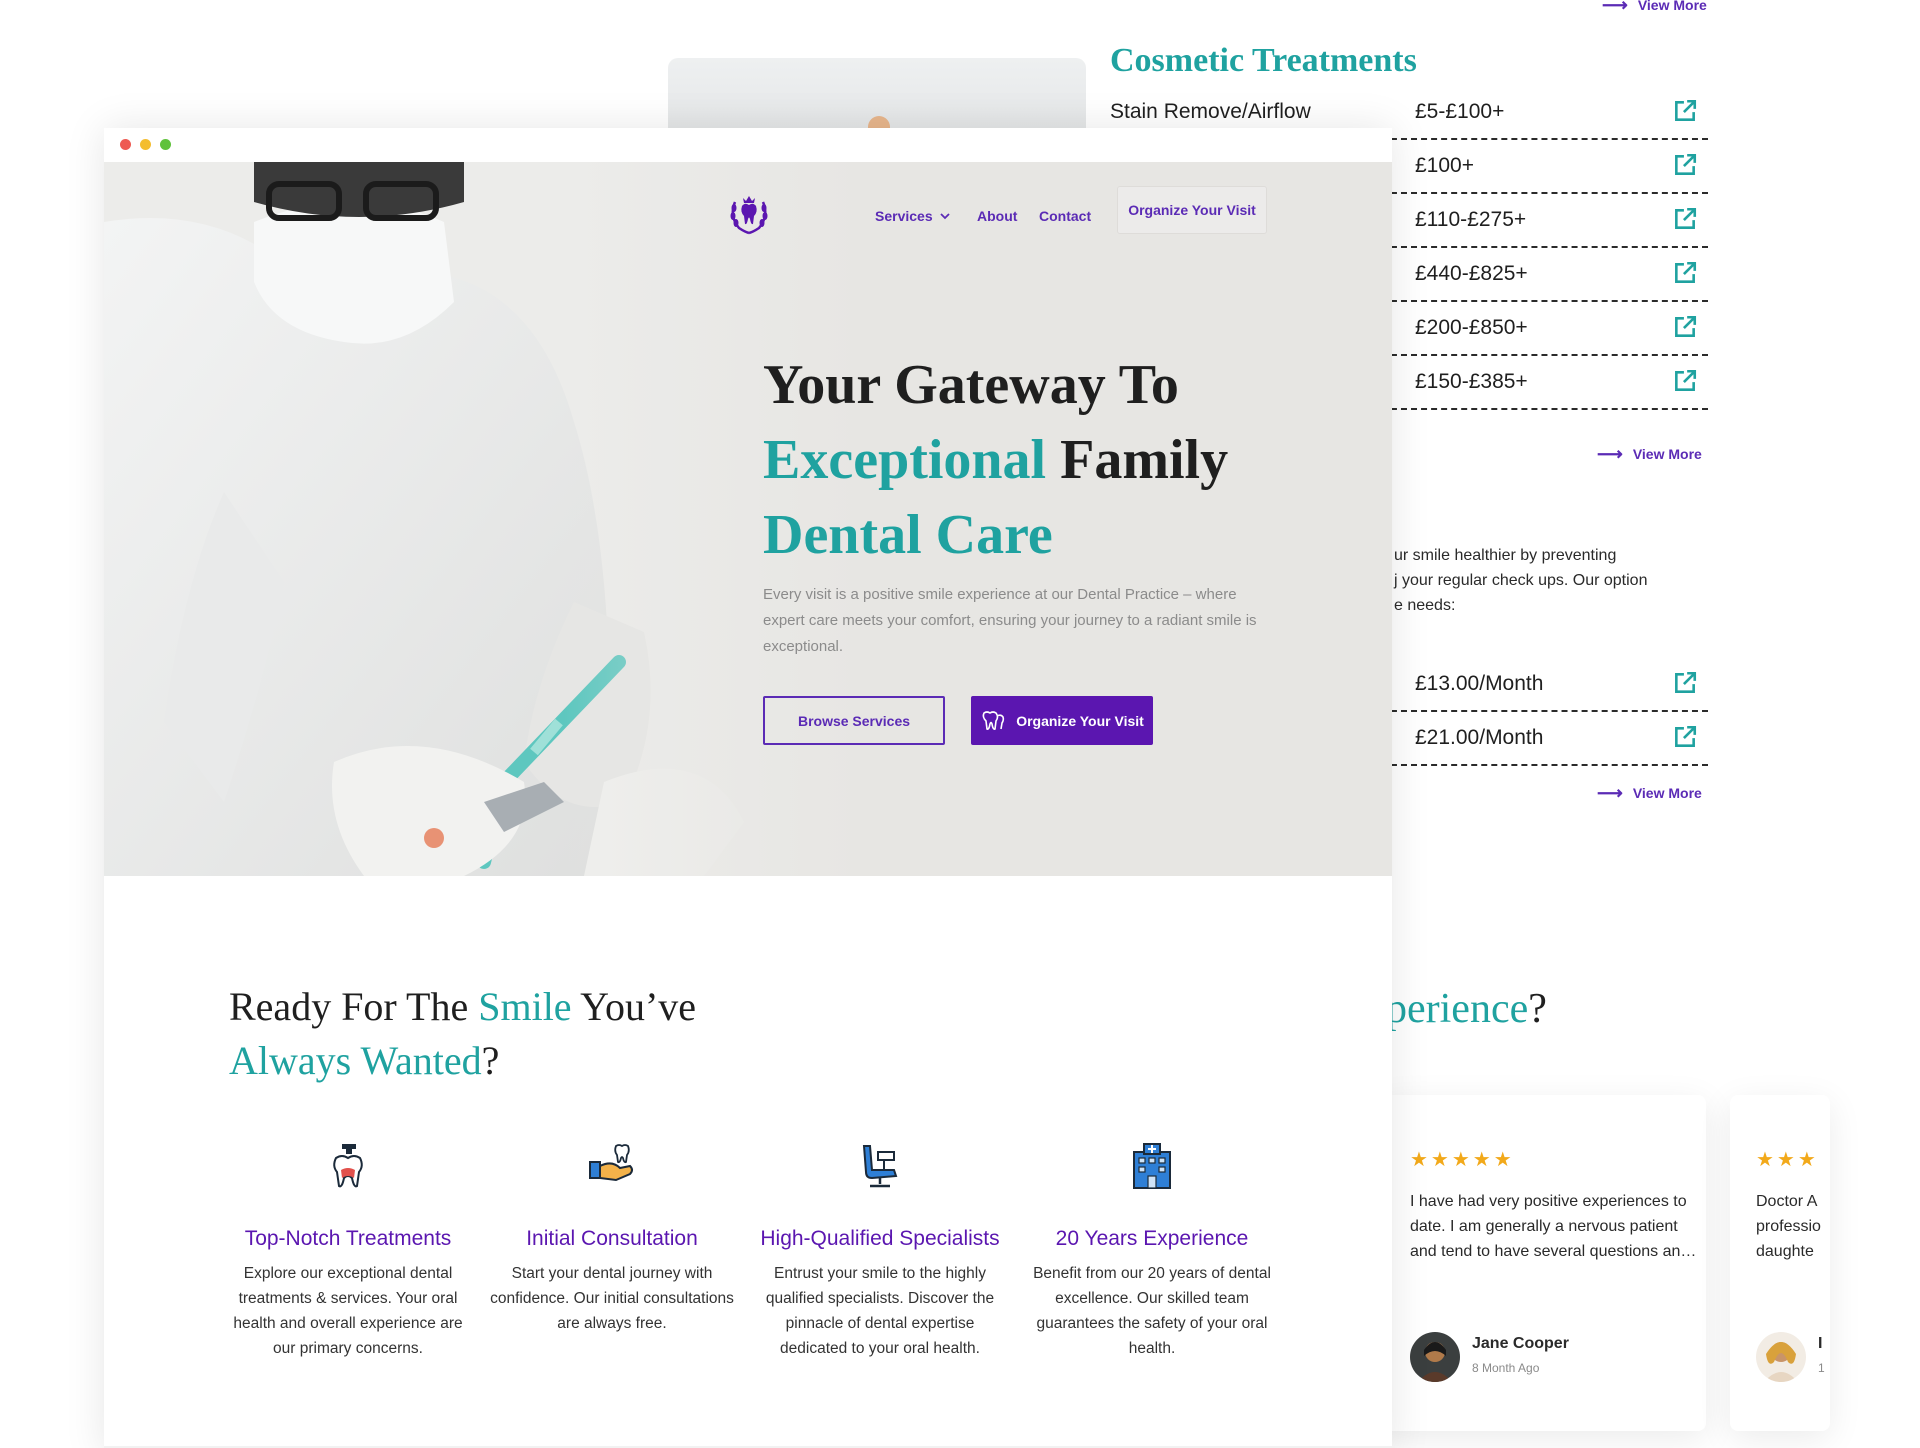 The width and height of the screenshot is (1920, 1448). What do you see at coordinates (1471, 381) in the screenshot?
I see `price-value: £150-£385+` at bounding box center [1471, 381].